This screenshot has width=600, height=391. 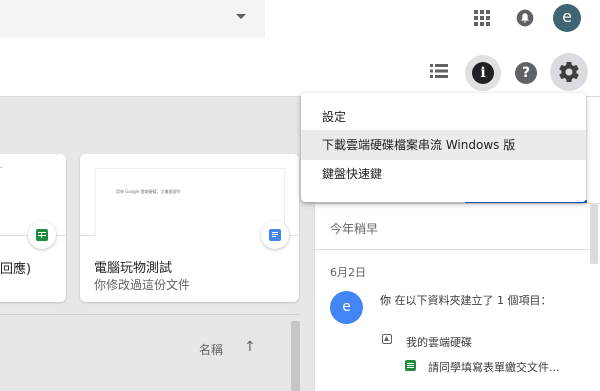 I want to click on menu-item-settings: 設定, so click(x=443, y=117).